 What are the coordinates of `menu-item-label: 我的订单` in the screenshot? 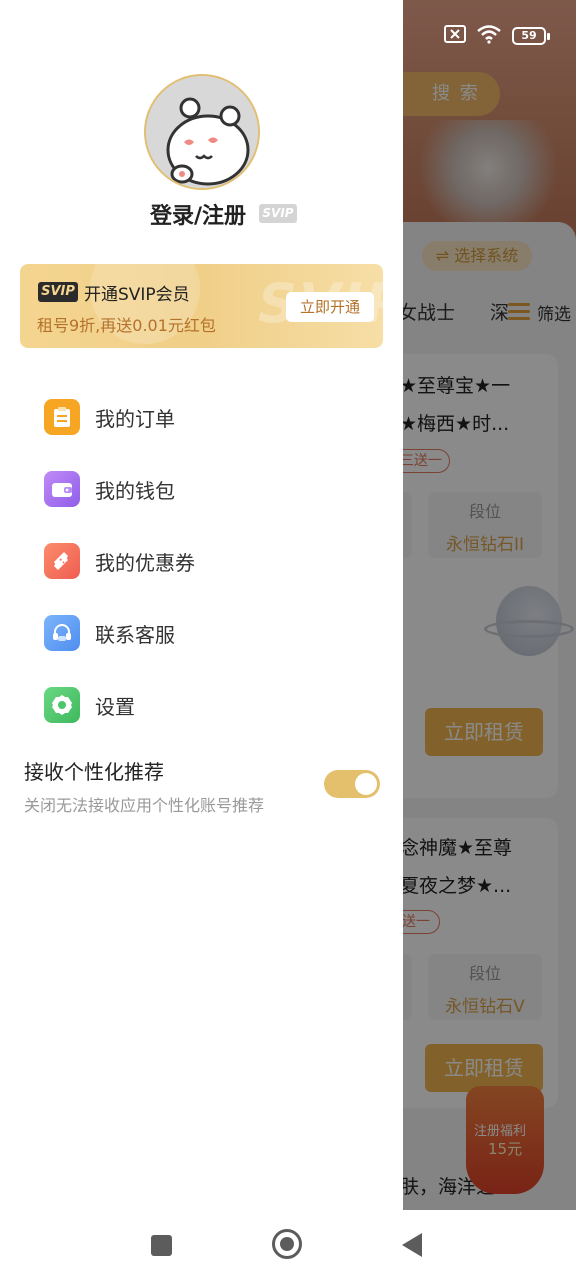 It's located at (135, 418).